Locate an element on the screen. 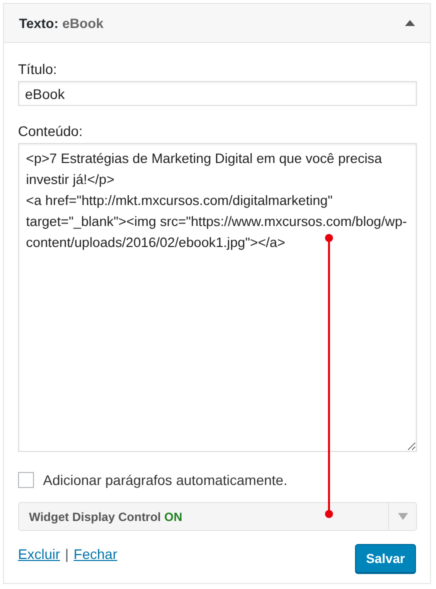 Image resolution: width=436 pixels, height=589 pixels. content-label: Conteúdo: is located at coordinates (51, 131).